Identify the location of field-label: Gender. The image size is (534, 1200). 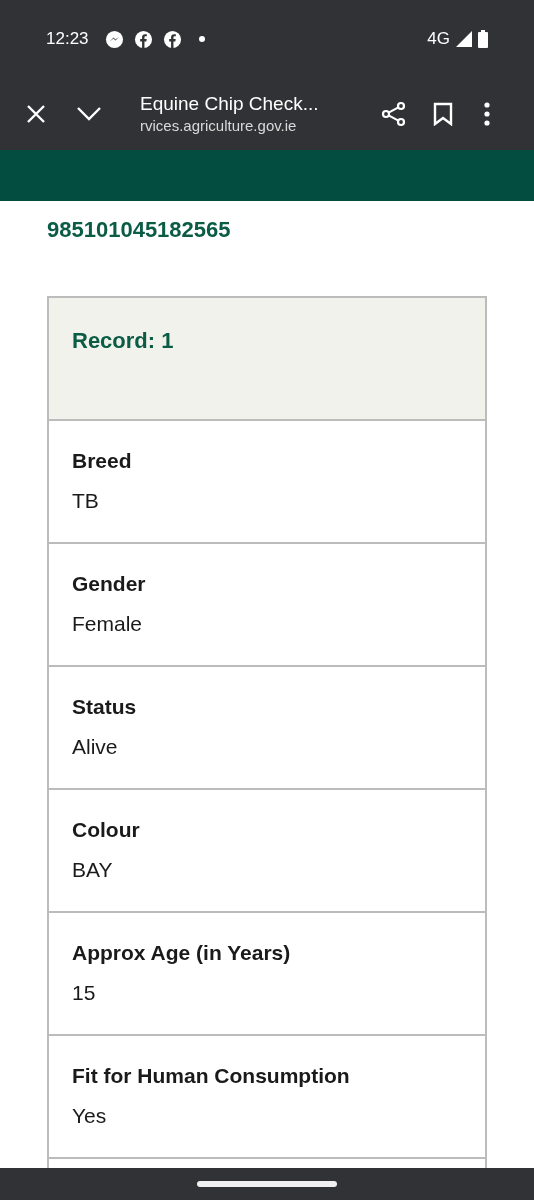
(109, 584).